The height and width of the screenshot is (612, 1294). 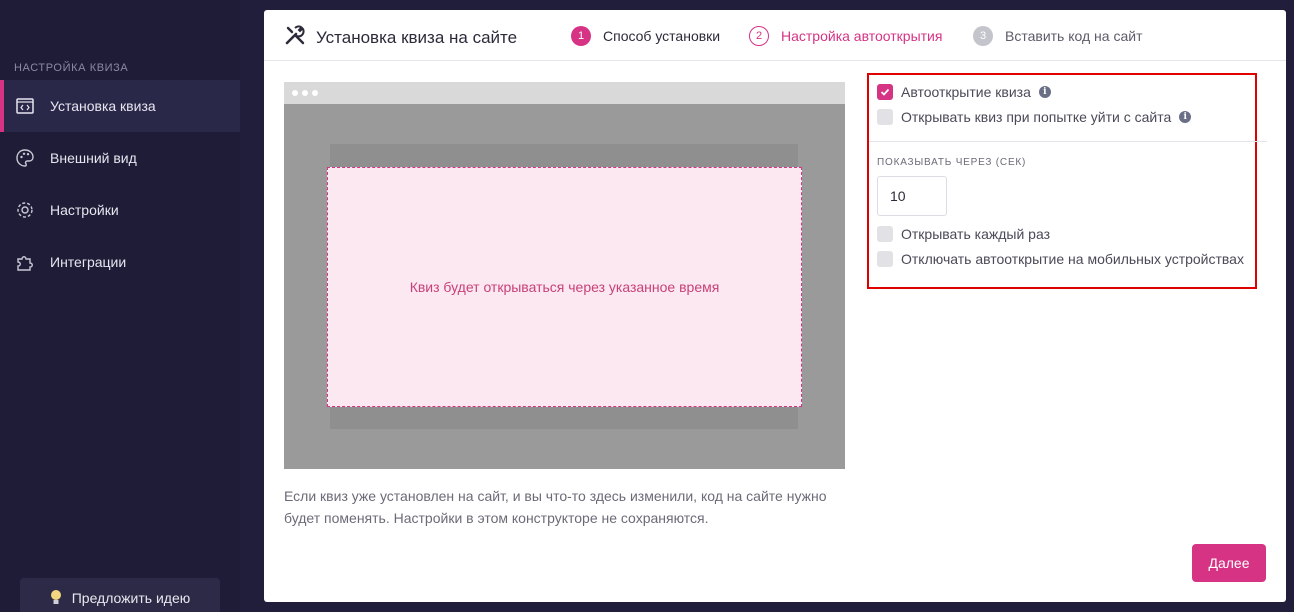 I want to click on step-3: 3 Вставить код на сайт, so click(x=1057, y=36).